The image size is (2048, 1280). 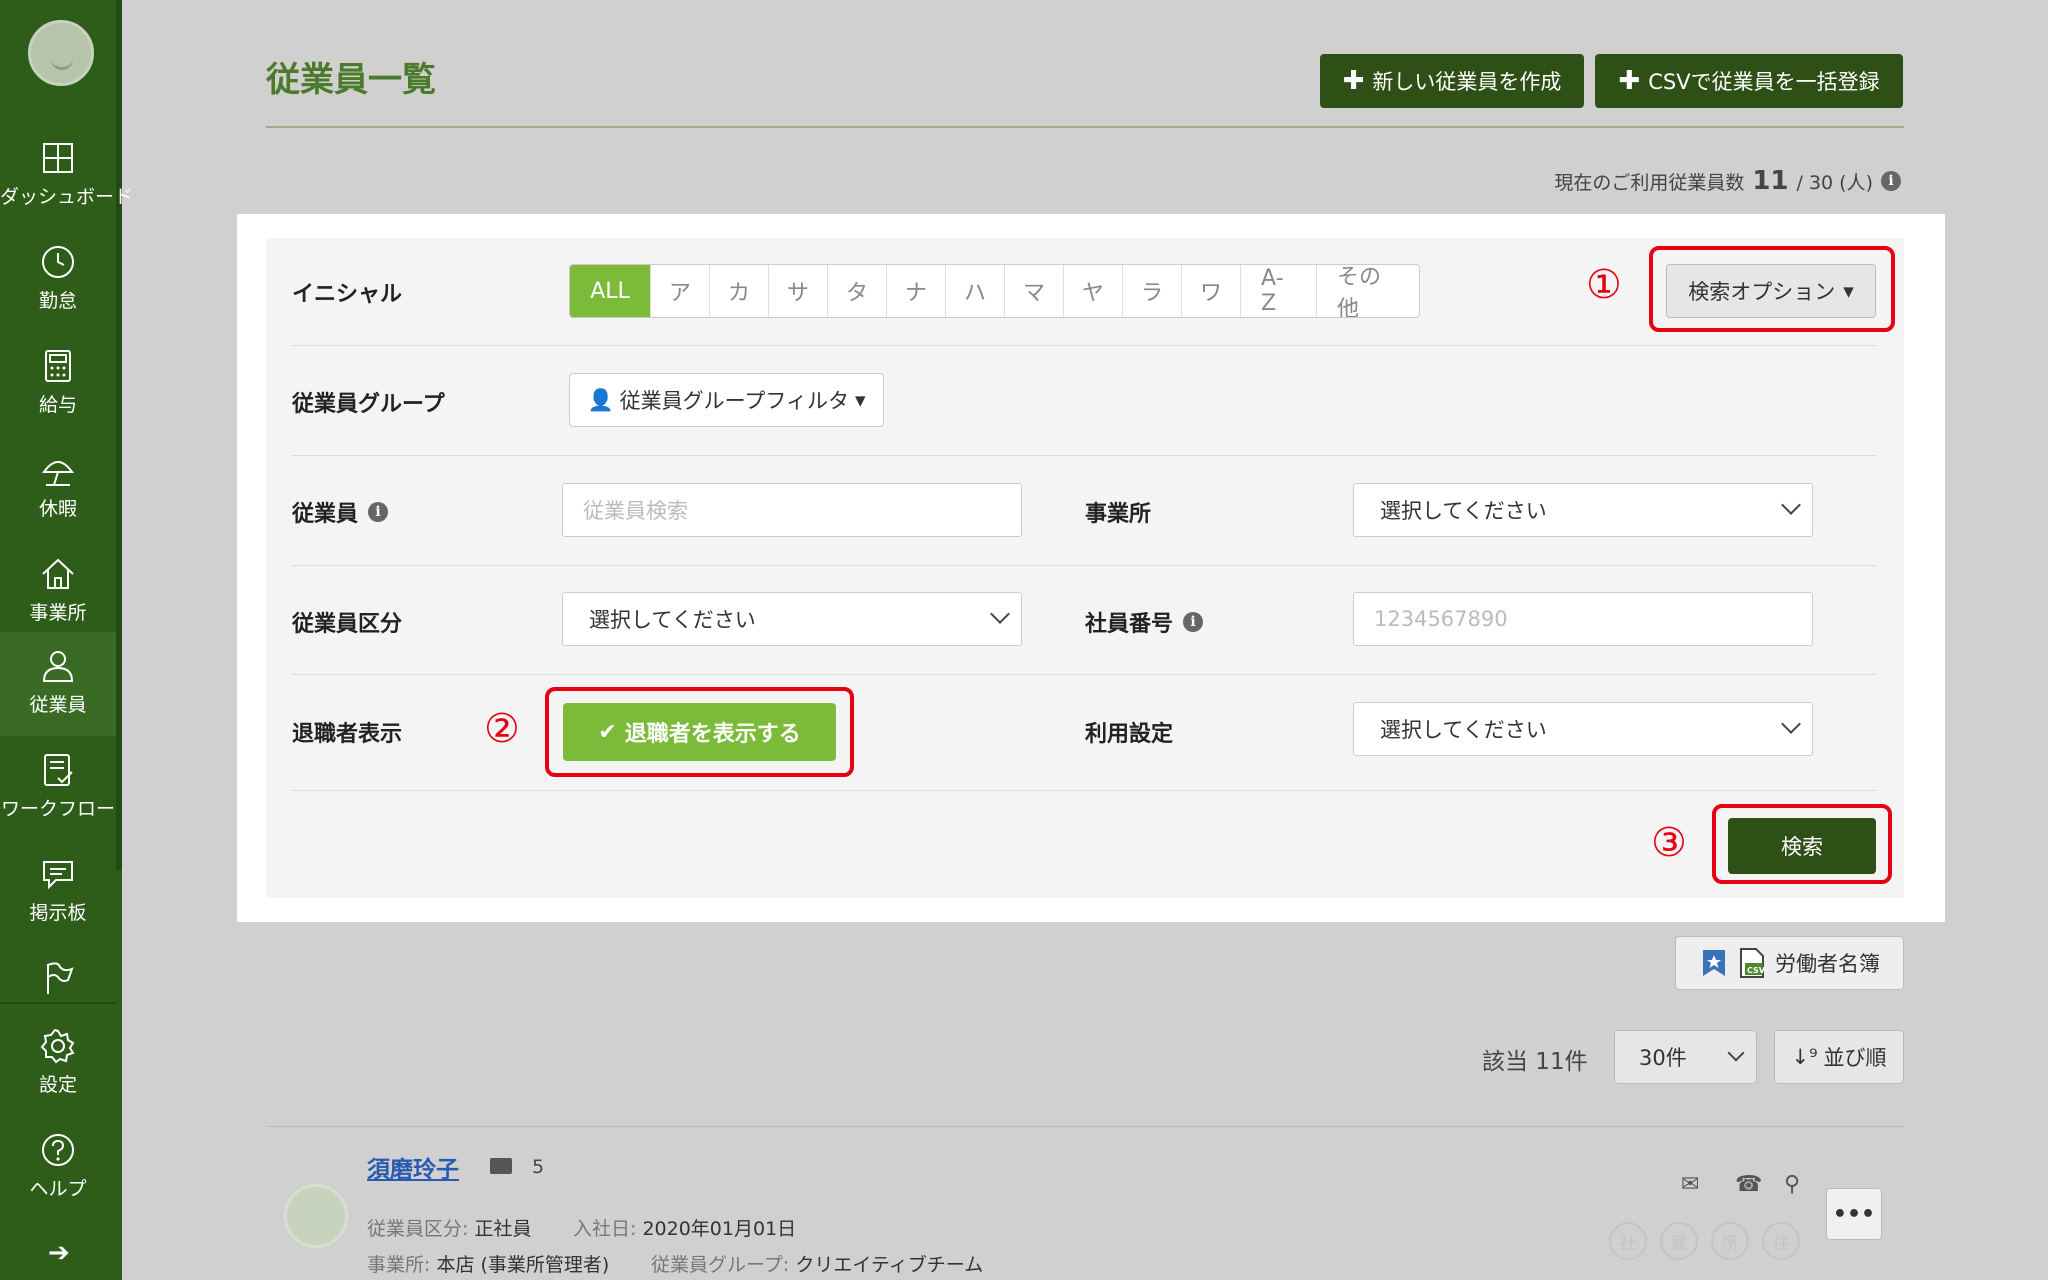 What do you see at coordinates (1463, 730) in the screenshot?
I see `usage-setting-value: 選択してください` at bounding box center [1463, 730].